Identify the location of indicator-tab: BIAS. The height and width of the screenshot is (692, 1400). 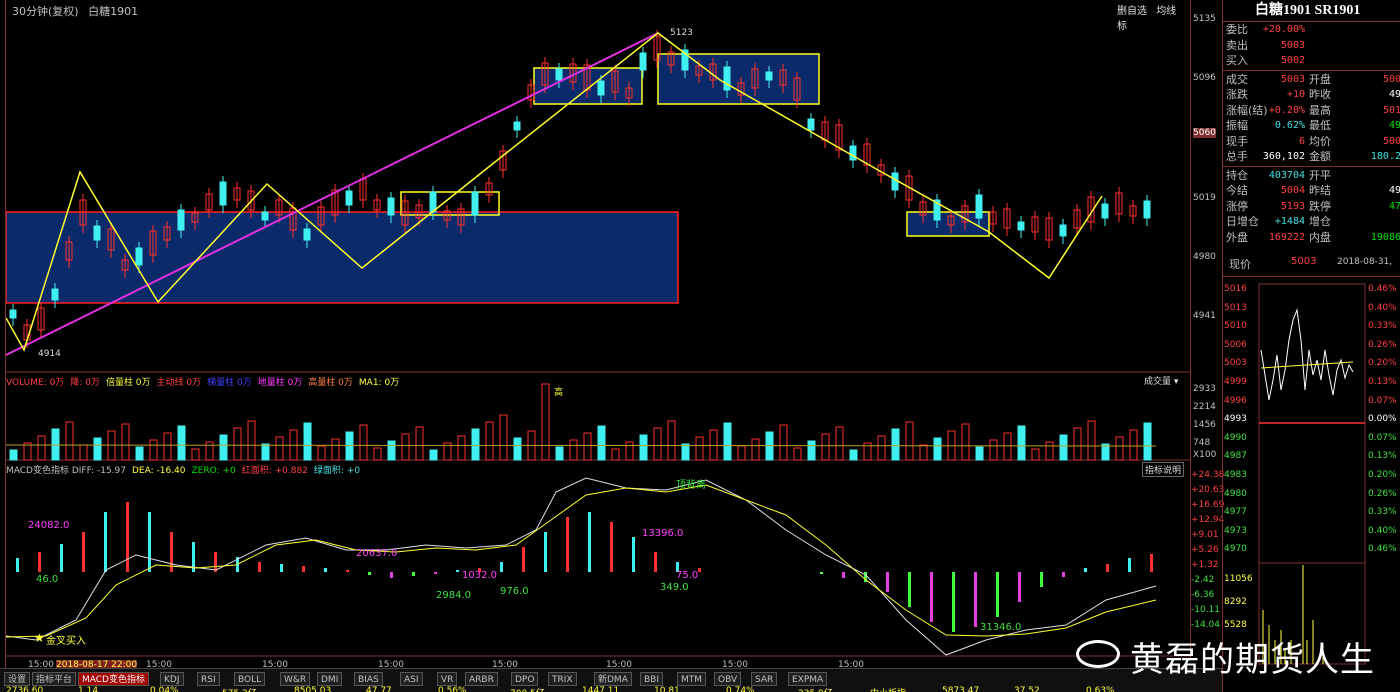
(368, 679).